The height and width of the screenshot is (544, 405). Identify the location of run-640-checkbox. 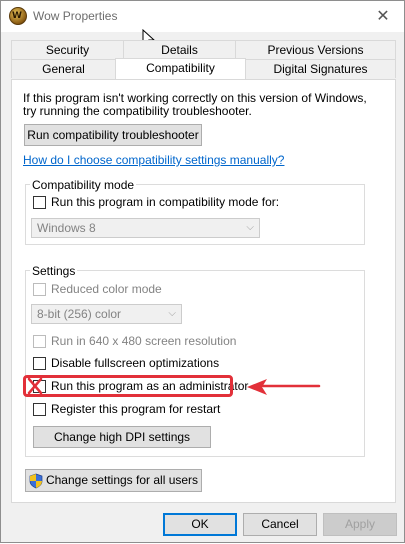
(39, 341).